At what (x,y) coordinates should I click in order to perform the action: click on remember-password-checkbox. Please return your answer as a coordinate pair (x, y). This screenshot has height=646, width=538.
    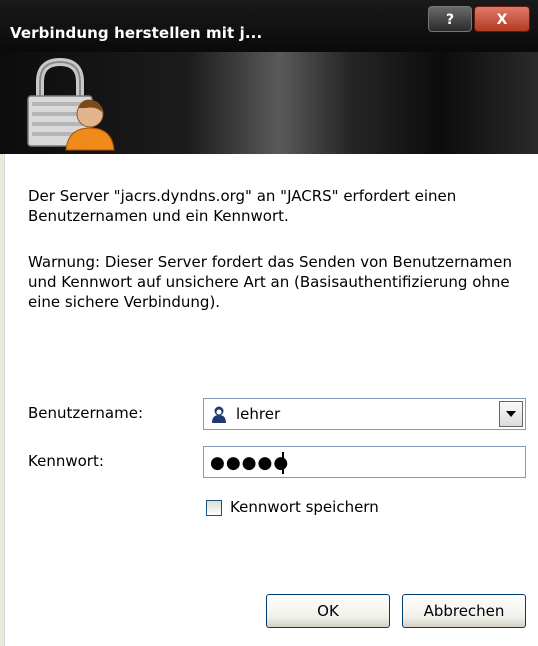
    Looking at the image, I should click on (214, 508).